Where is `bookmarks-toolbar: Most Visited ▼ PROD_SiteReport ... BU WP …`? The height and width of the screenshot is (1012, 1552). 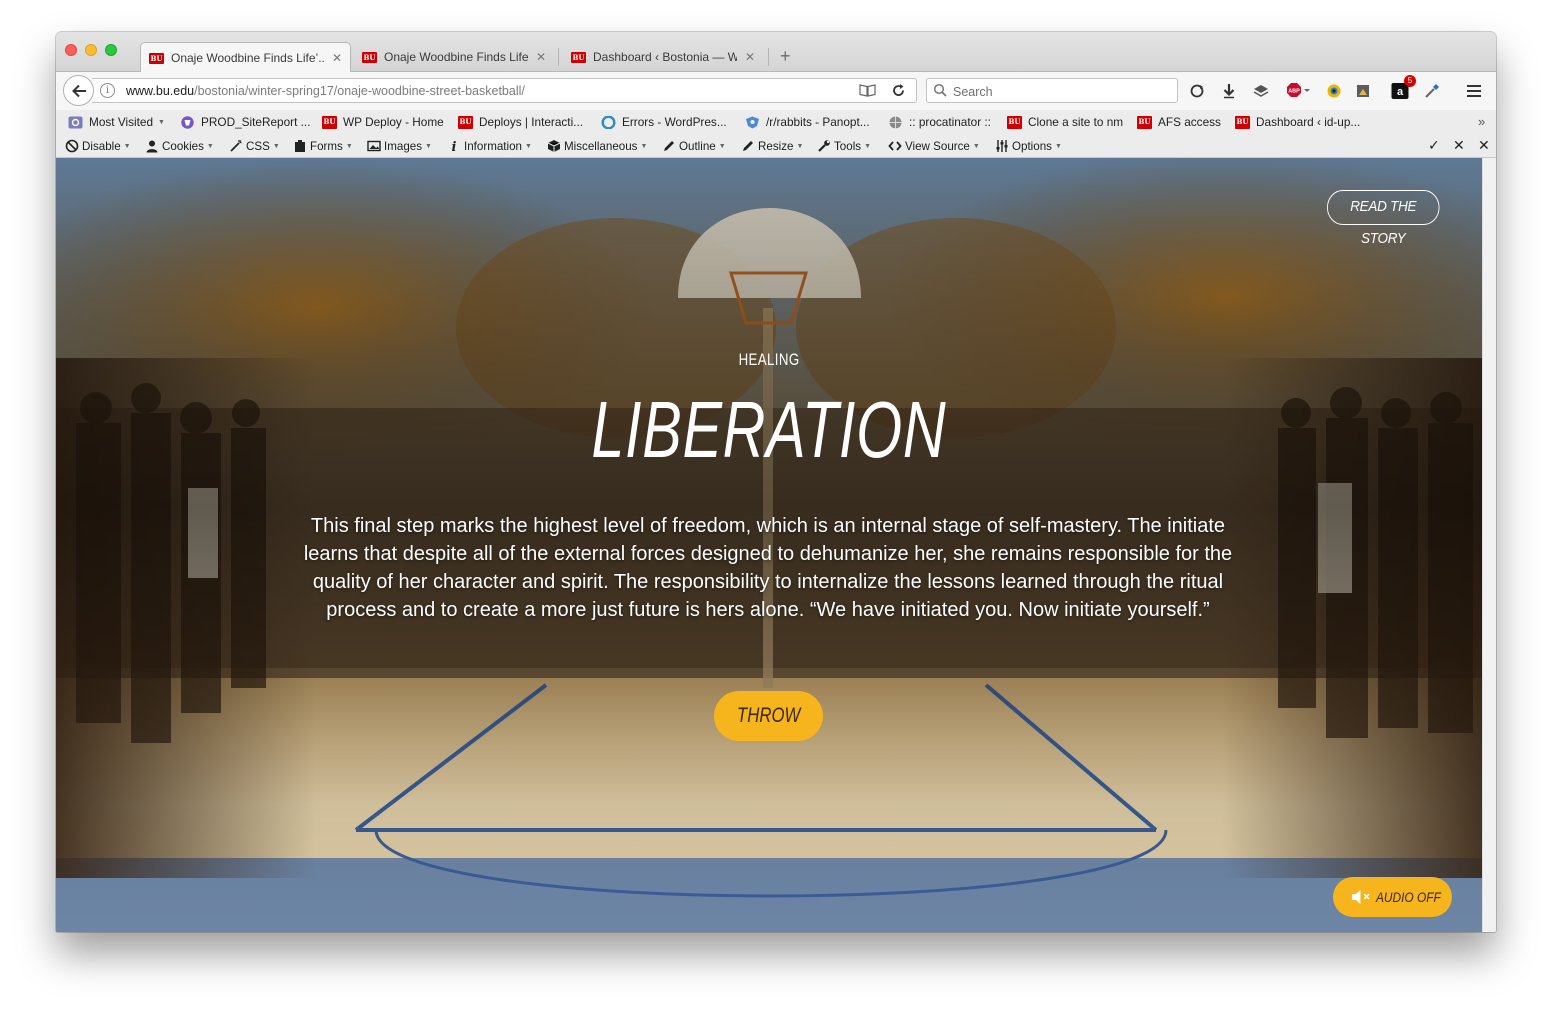 bookmarks-toolbar: Most Visited ▼ PROD_SiteReport ... BU WP … is located at coordinates (776, 122).